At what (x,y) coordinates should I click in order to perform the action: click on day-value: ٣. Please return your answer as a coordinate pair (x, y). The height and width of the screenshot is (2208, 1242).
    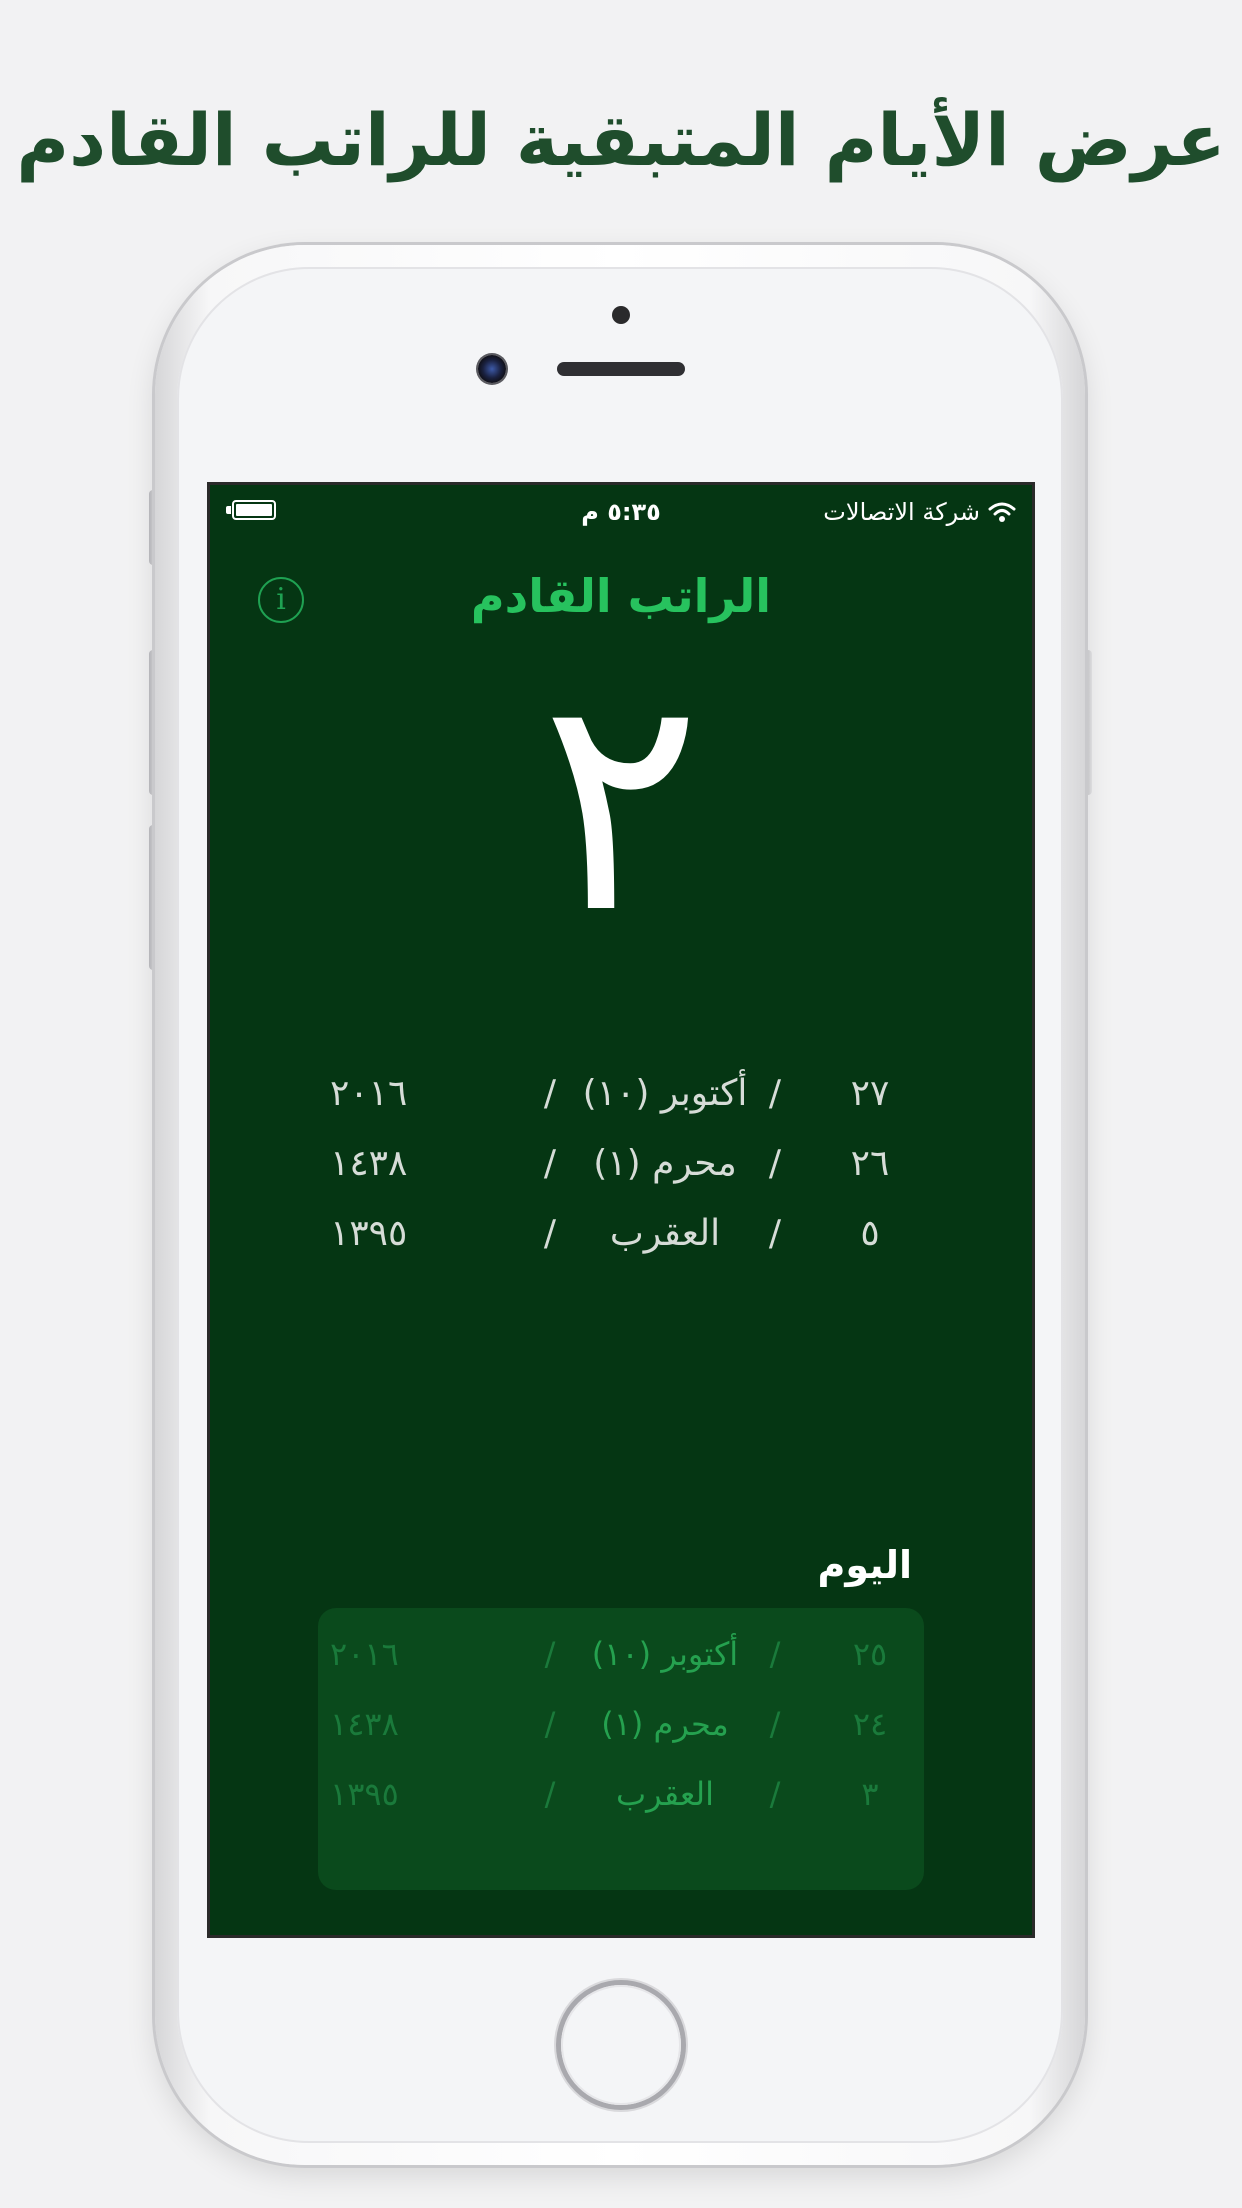
    Looking at the image, I should click on (870, 1794).